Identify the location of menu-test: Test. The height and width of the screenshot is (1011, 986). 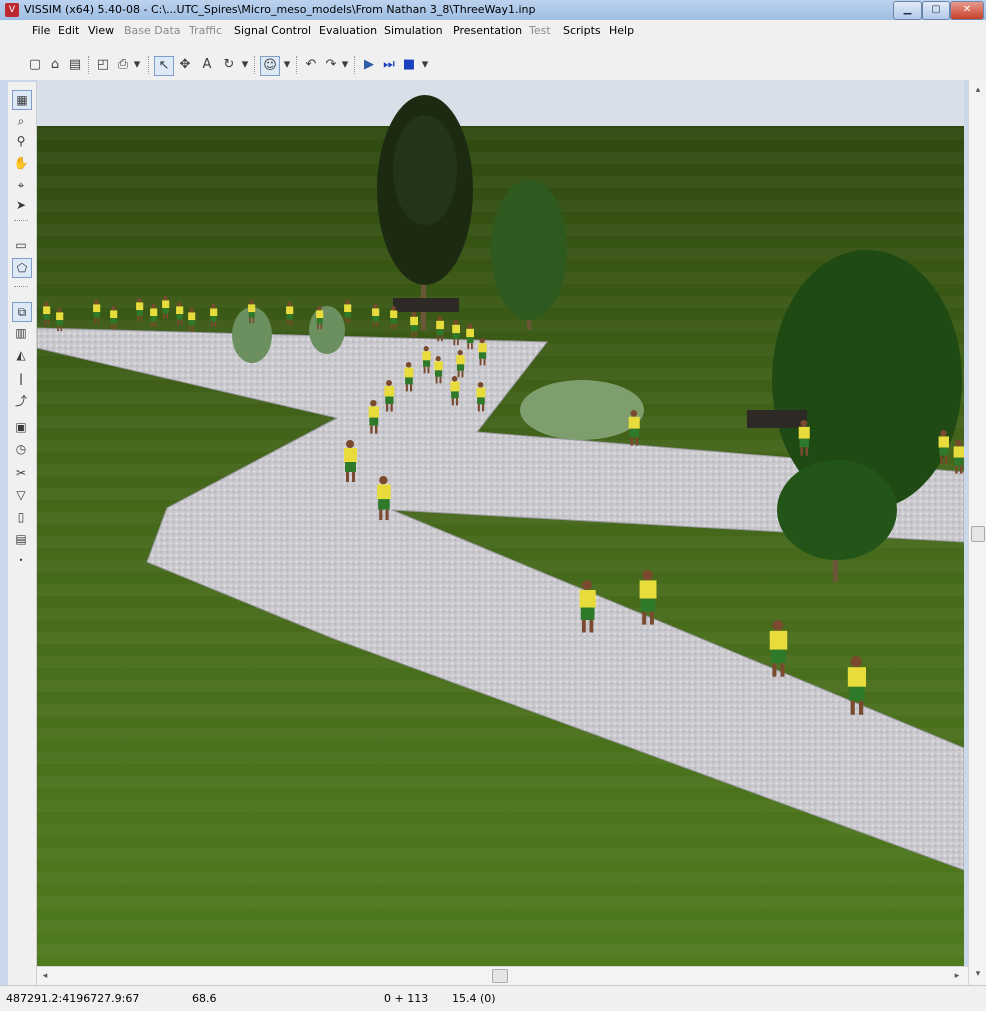
(540, 30).